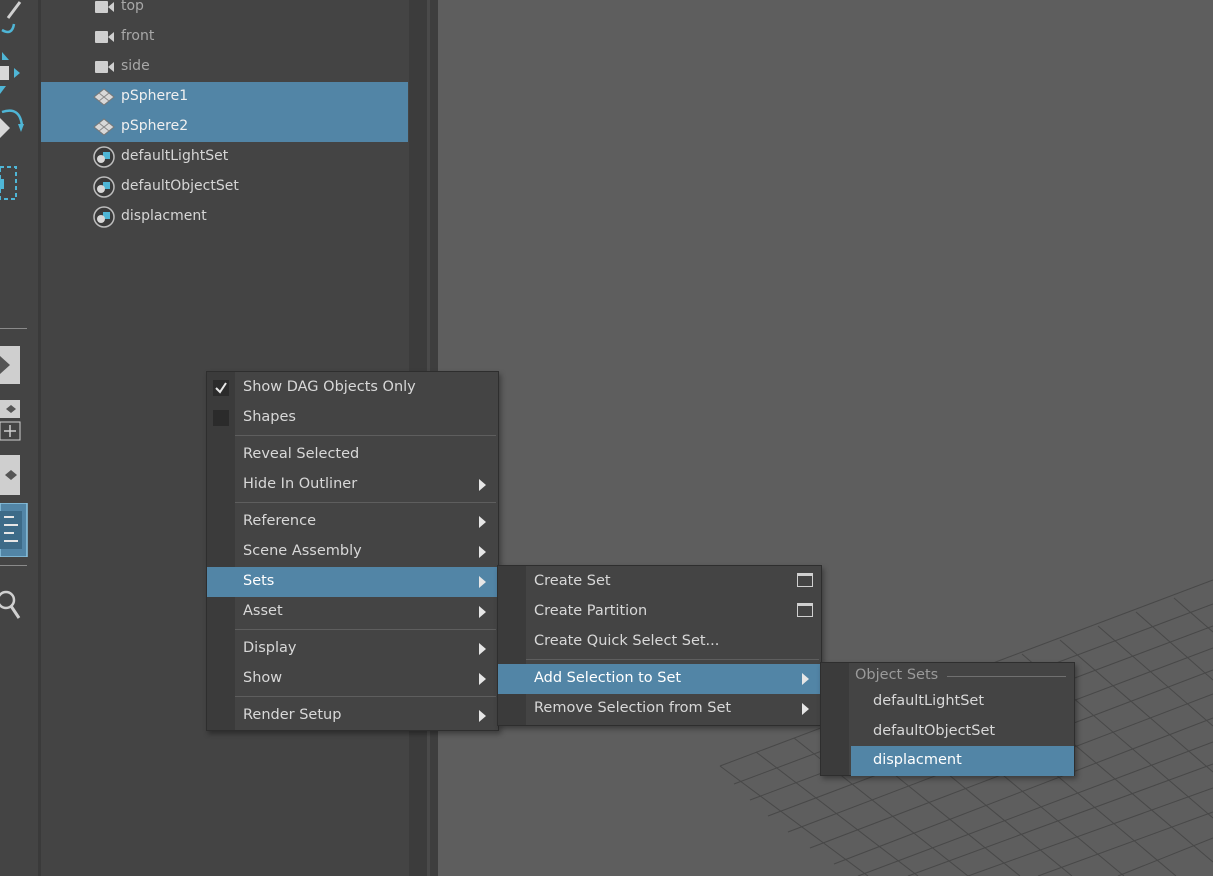  I want to click on checkmark-icon, so click(221, 388).